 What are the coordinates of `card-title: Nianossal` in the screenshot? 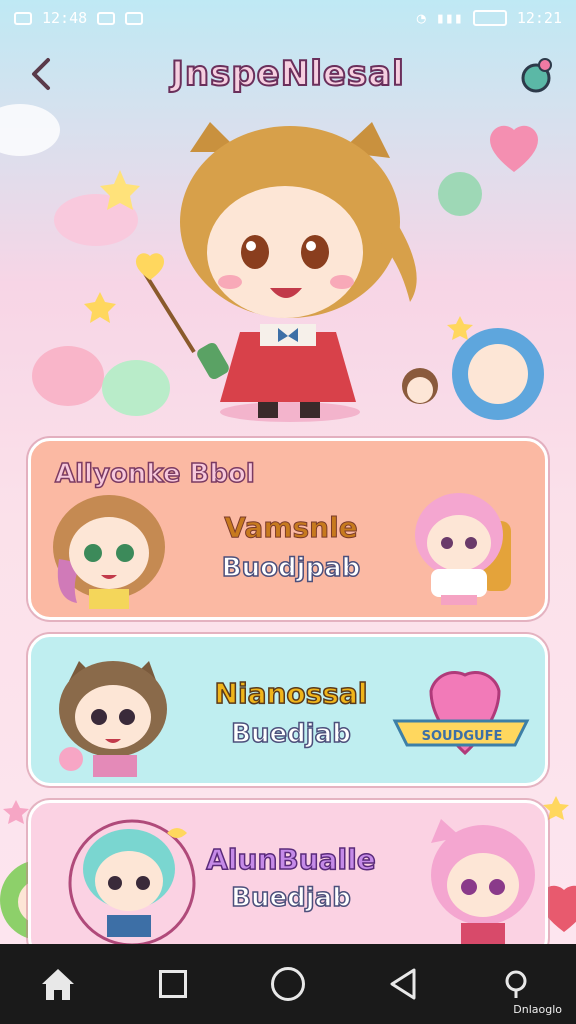 It's located at (291, 693).